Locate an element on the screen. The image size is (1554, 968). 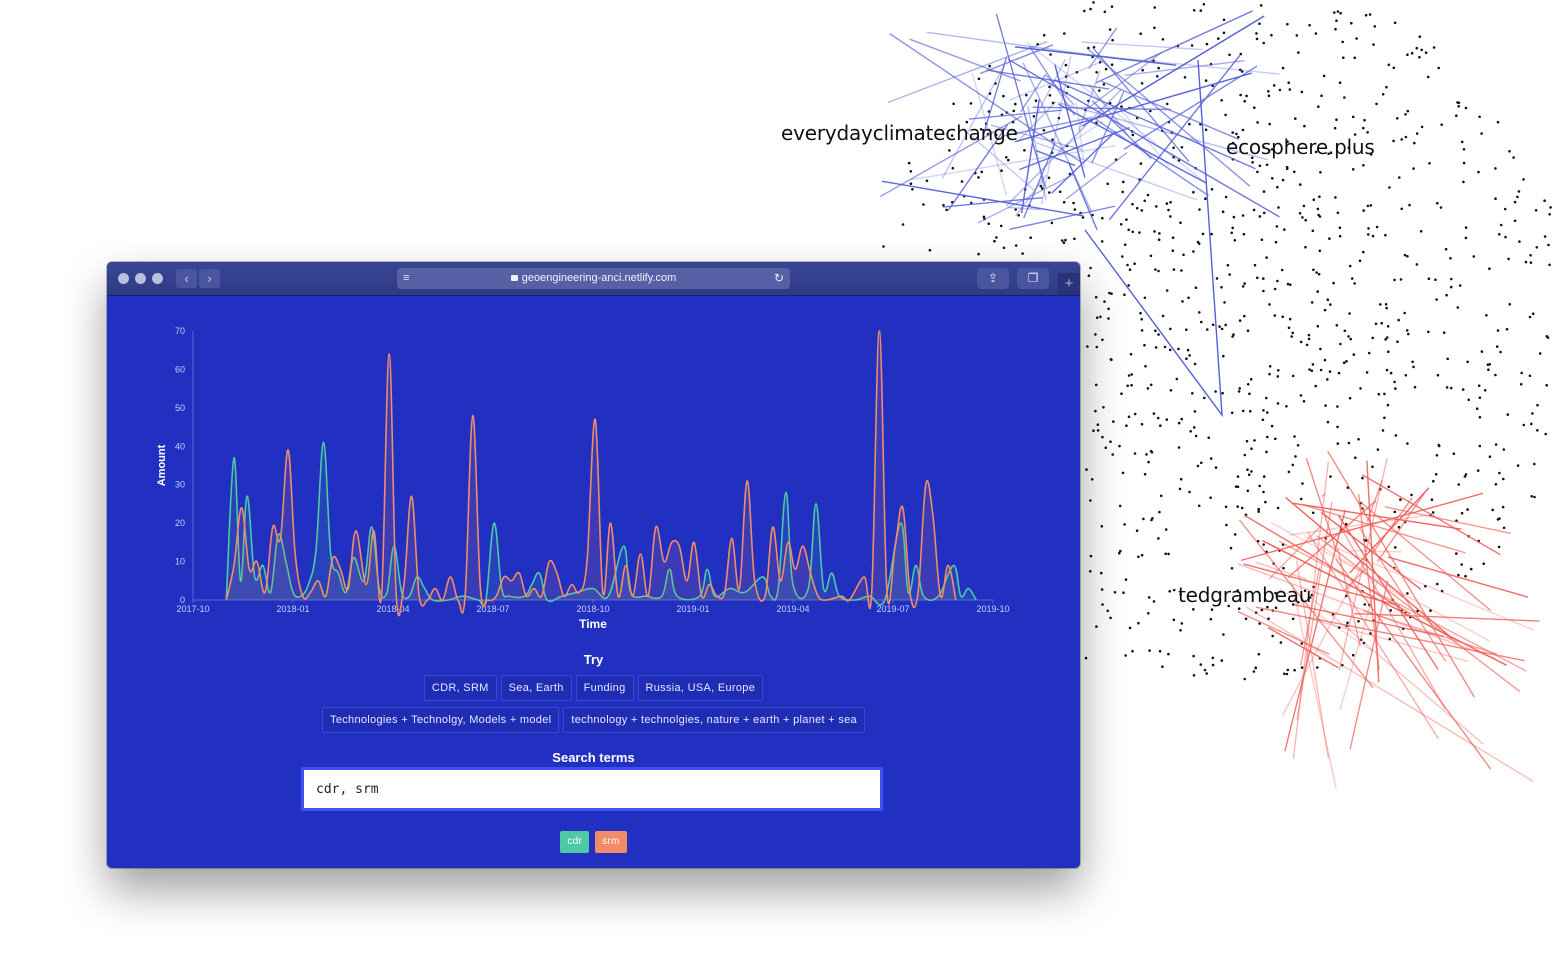
suggestion-chip: CDR, SRM is located at coordinates (460, 688).